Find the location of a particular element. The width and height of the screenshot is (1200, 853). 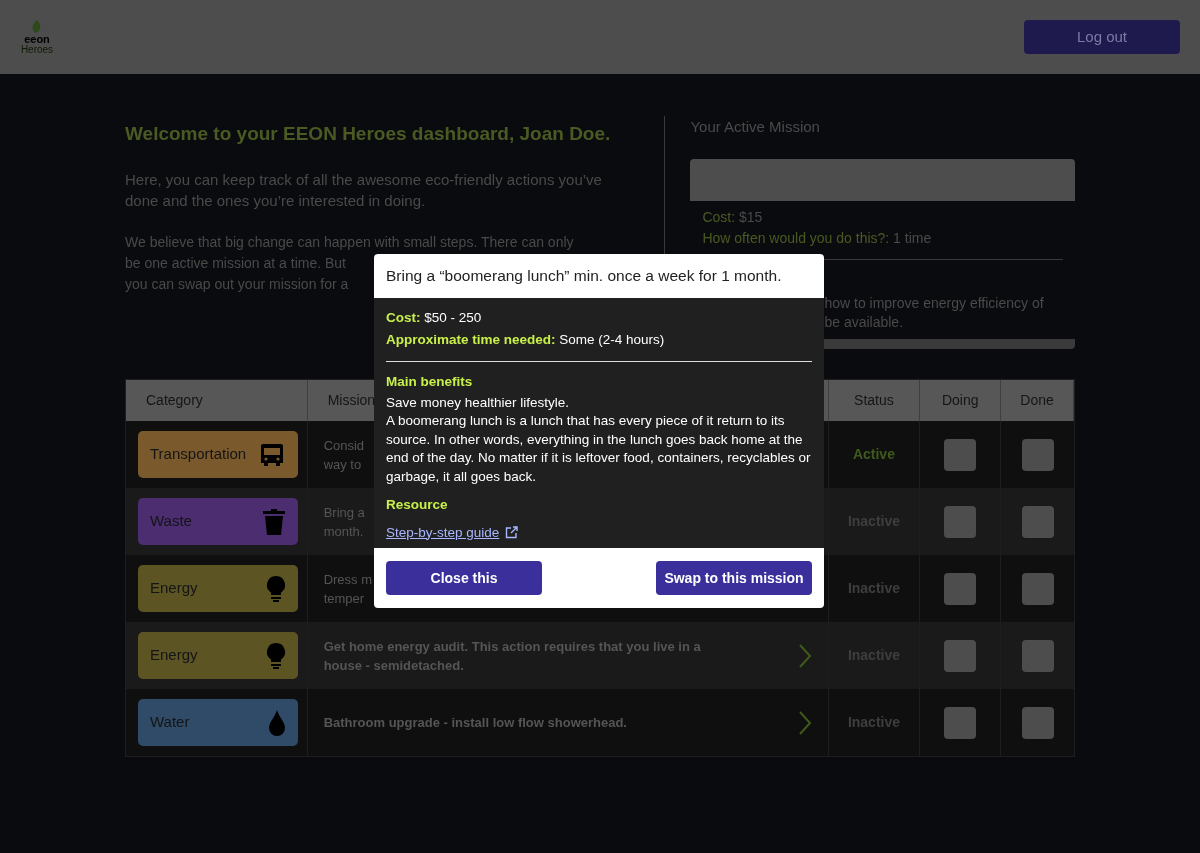

column-header: Category is located at coordinates (174, 400).